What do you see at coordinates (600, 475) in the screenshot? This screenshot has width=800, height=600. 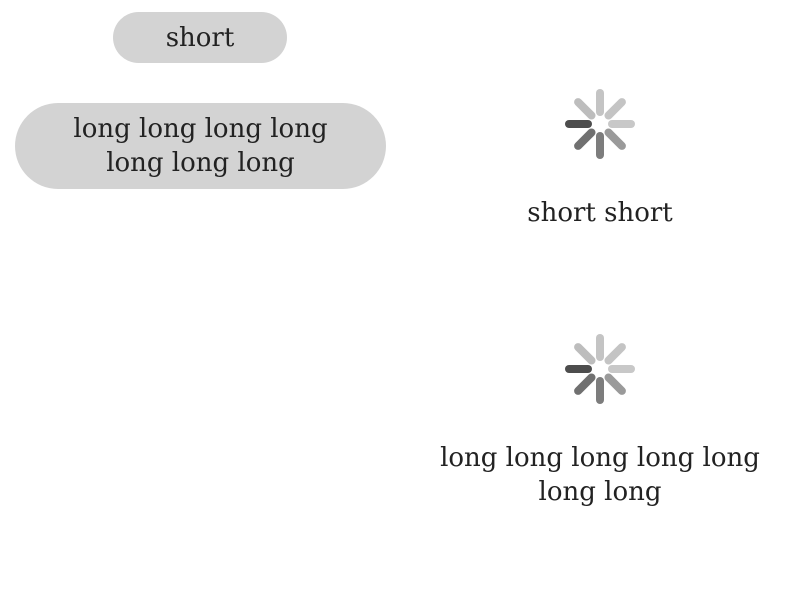 I see `loading-text-long: long long long long long long long` at bounding box center [600, 475].